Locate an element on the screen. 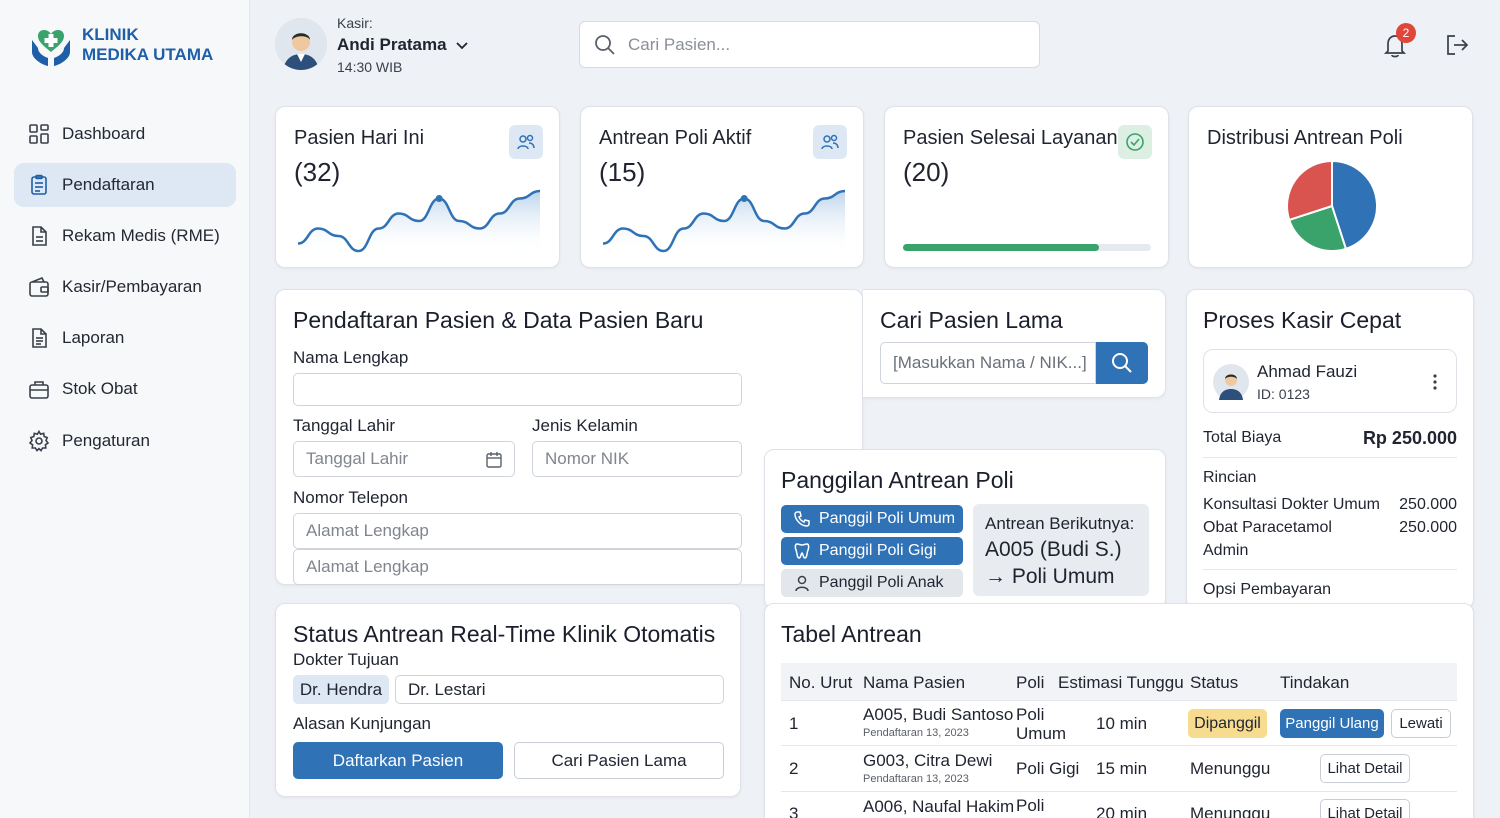 This screenshot has width=1500, height=818. call-poli-anak-button: Panggil Poli Anak is located at coordinates (872, 583).